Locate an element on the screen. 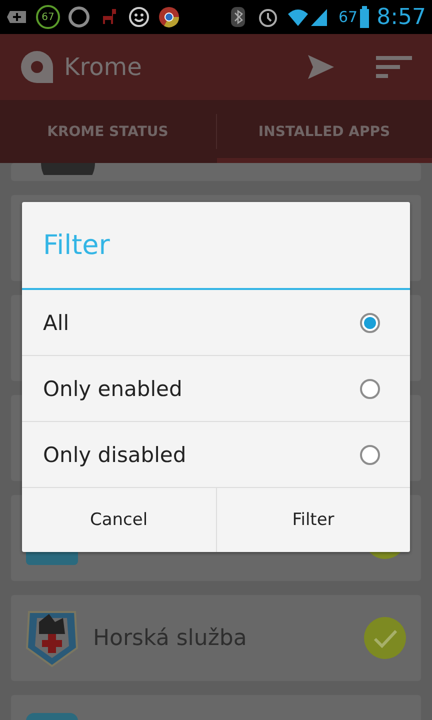 The height and width of the screenshot is (720, 432). app-card is located at coordinates (216, 172).